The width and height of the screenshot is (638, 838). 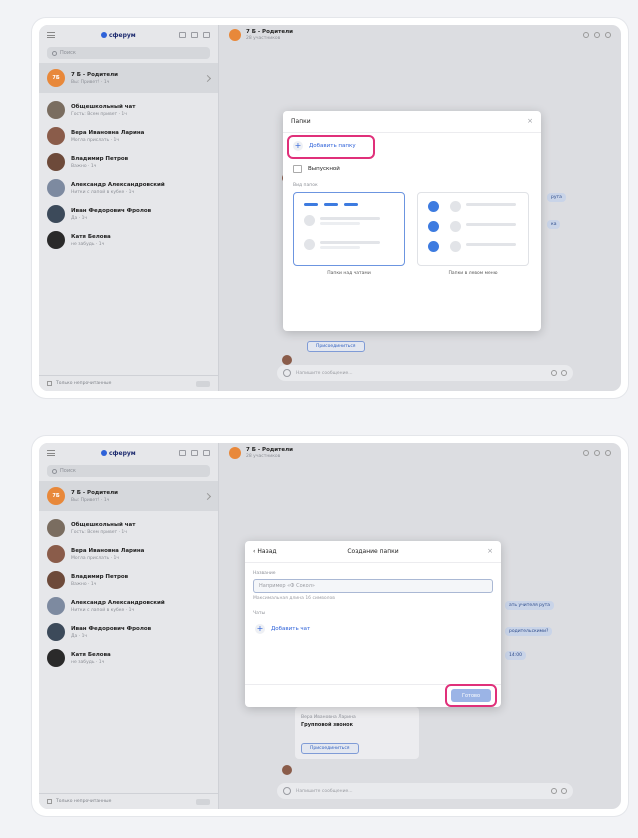 What do you see at coordinates (529, 631) in the screenshot?
I see `message-bubble: родительскими?` at bounding box center [529, 631].